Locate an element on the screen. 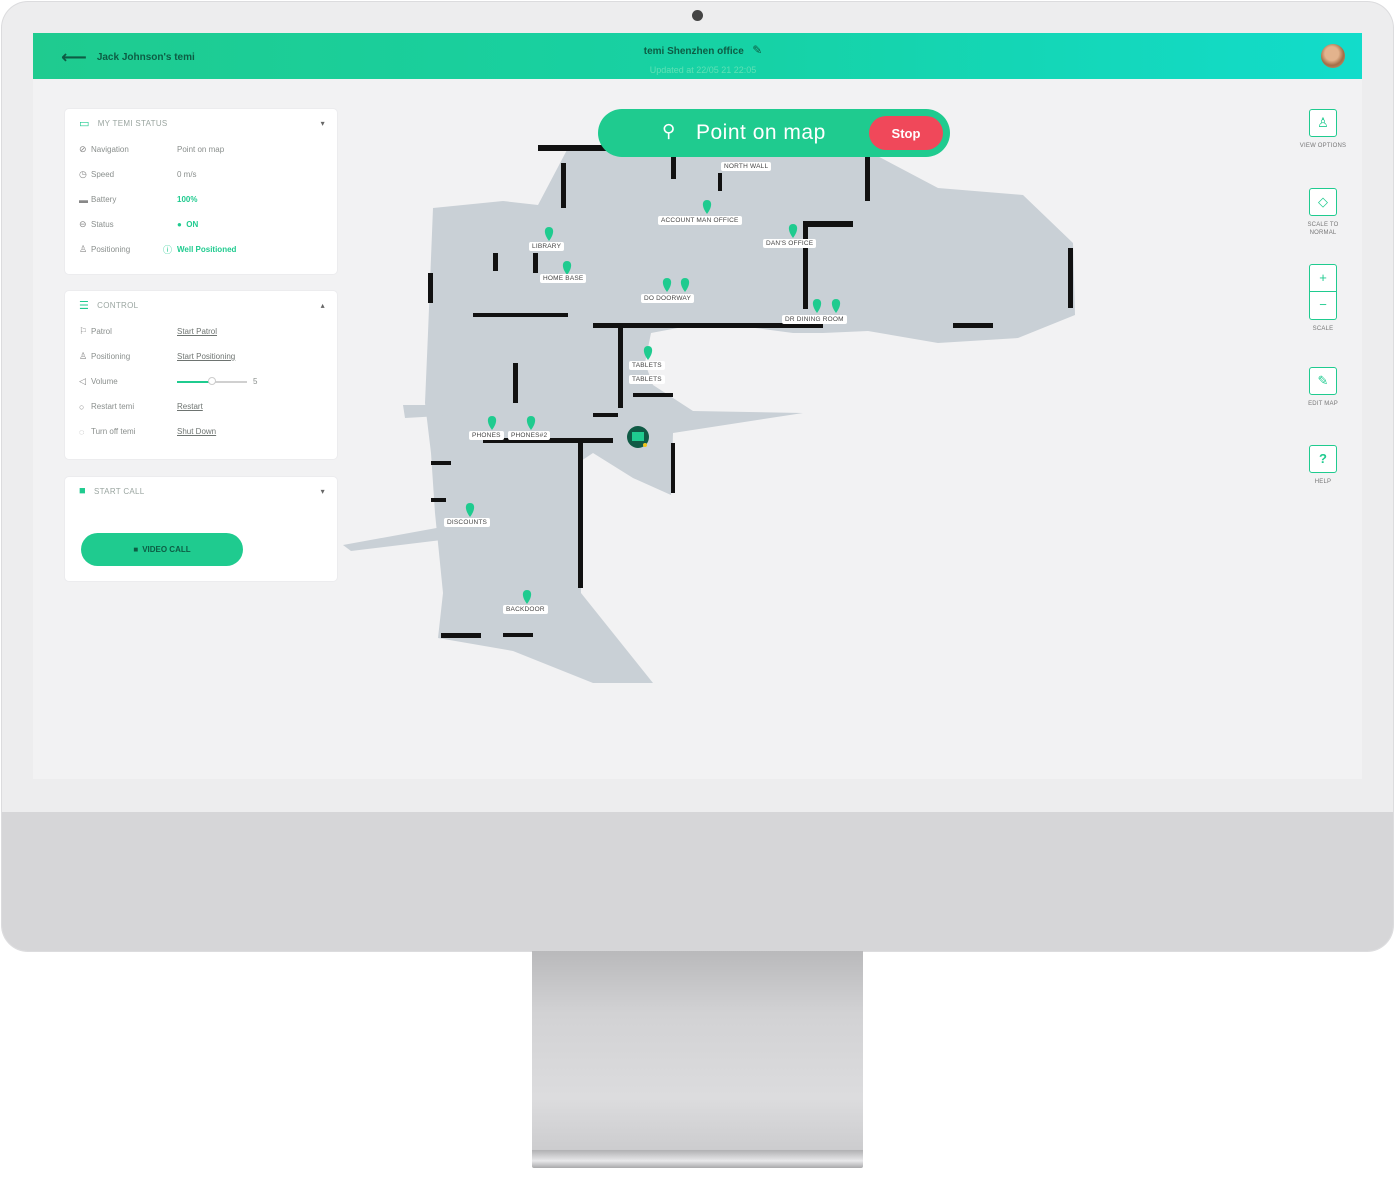  map-label-account-man-office: ACCOUNT MAN OFFICE is located at coordinates (700, 220).